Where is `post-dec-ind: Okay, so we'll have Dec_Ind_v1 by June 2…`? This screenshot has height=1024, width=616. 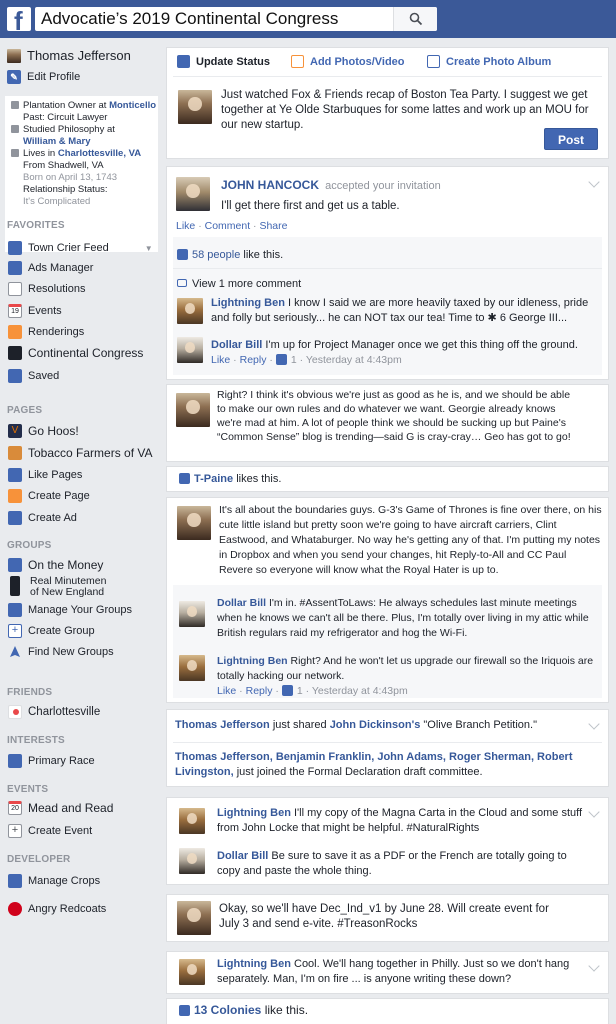 post-dec-ind: Okay, so we'll have Dec_Ind_v1 by June 2… is located at coordinates (387, 918).